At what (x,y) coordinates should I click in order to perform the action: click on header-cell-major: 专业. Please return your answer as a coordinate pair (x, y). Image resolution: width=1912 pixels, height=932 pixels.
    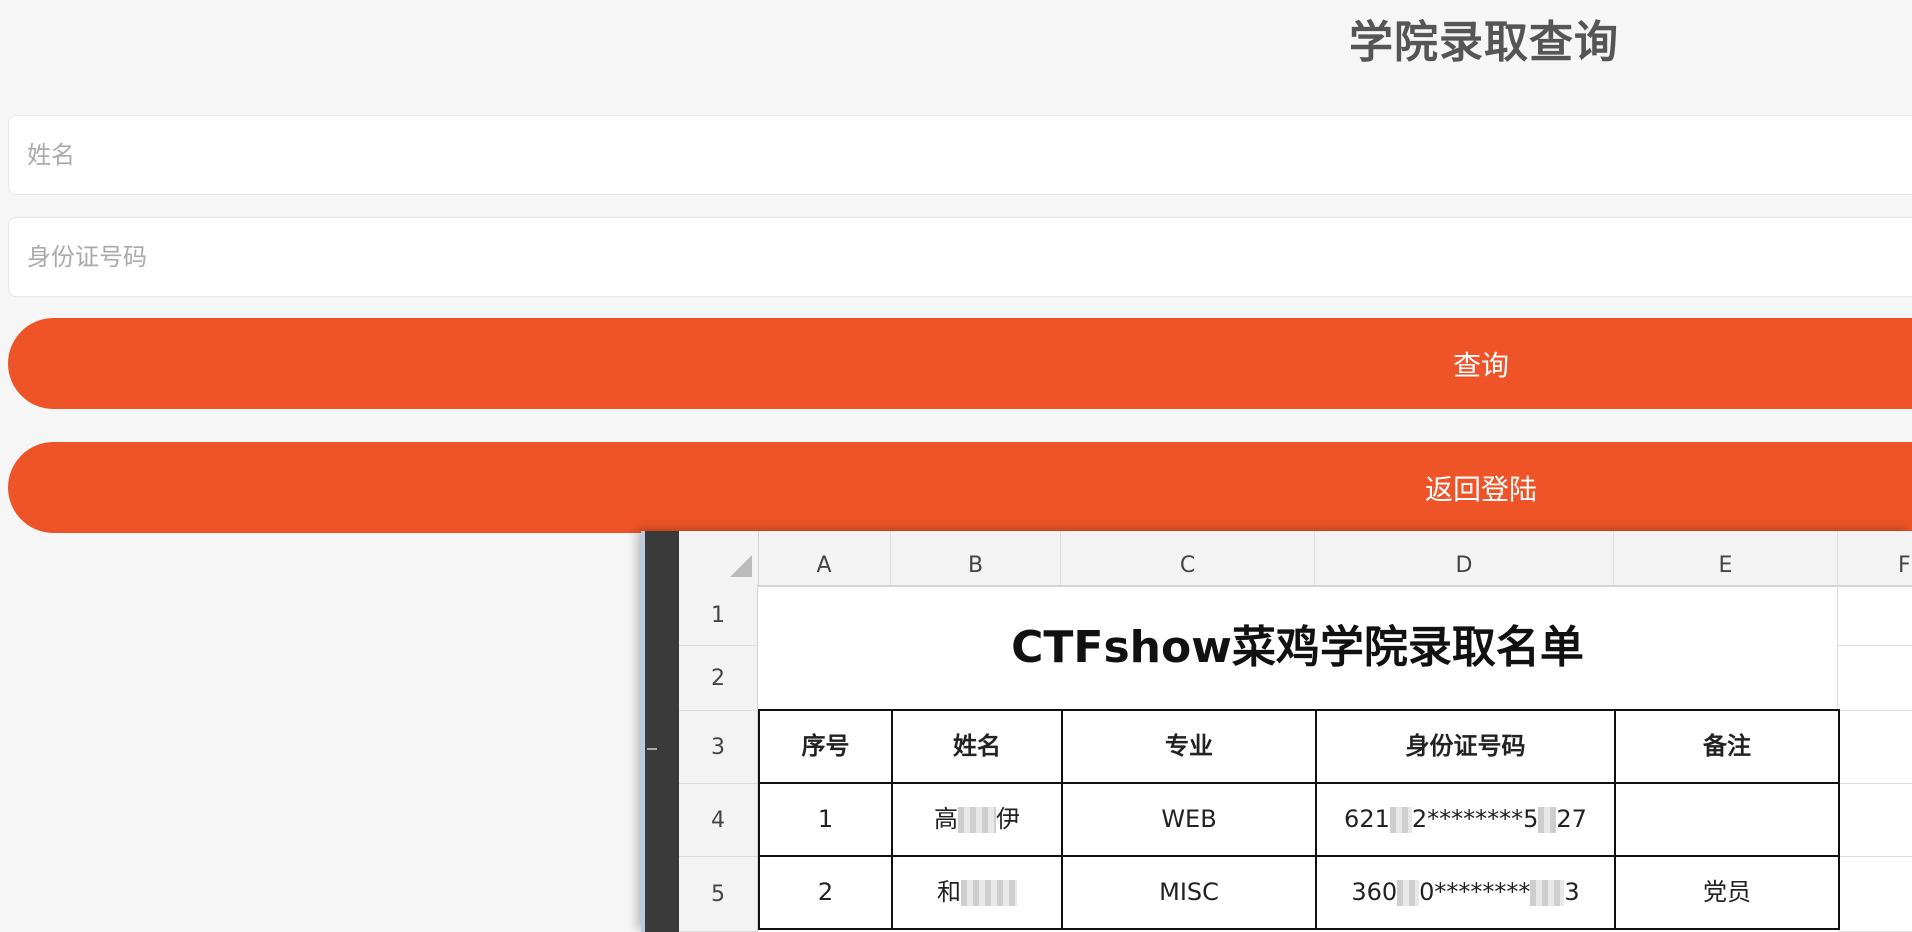
    Looking at the image, I should click on (1190, 746).